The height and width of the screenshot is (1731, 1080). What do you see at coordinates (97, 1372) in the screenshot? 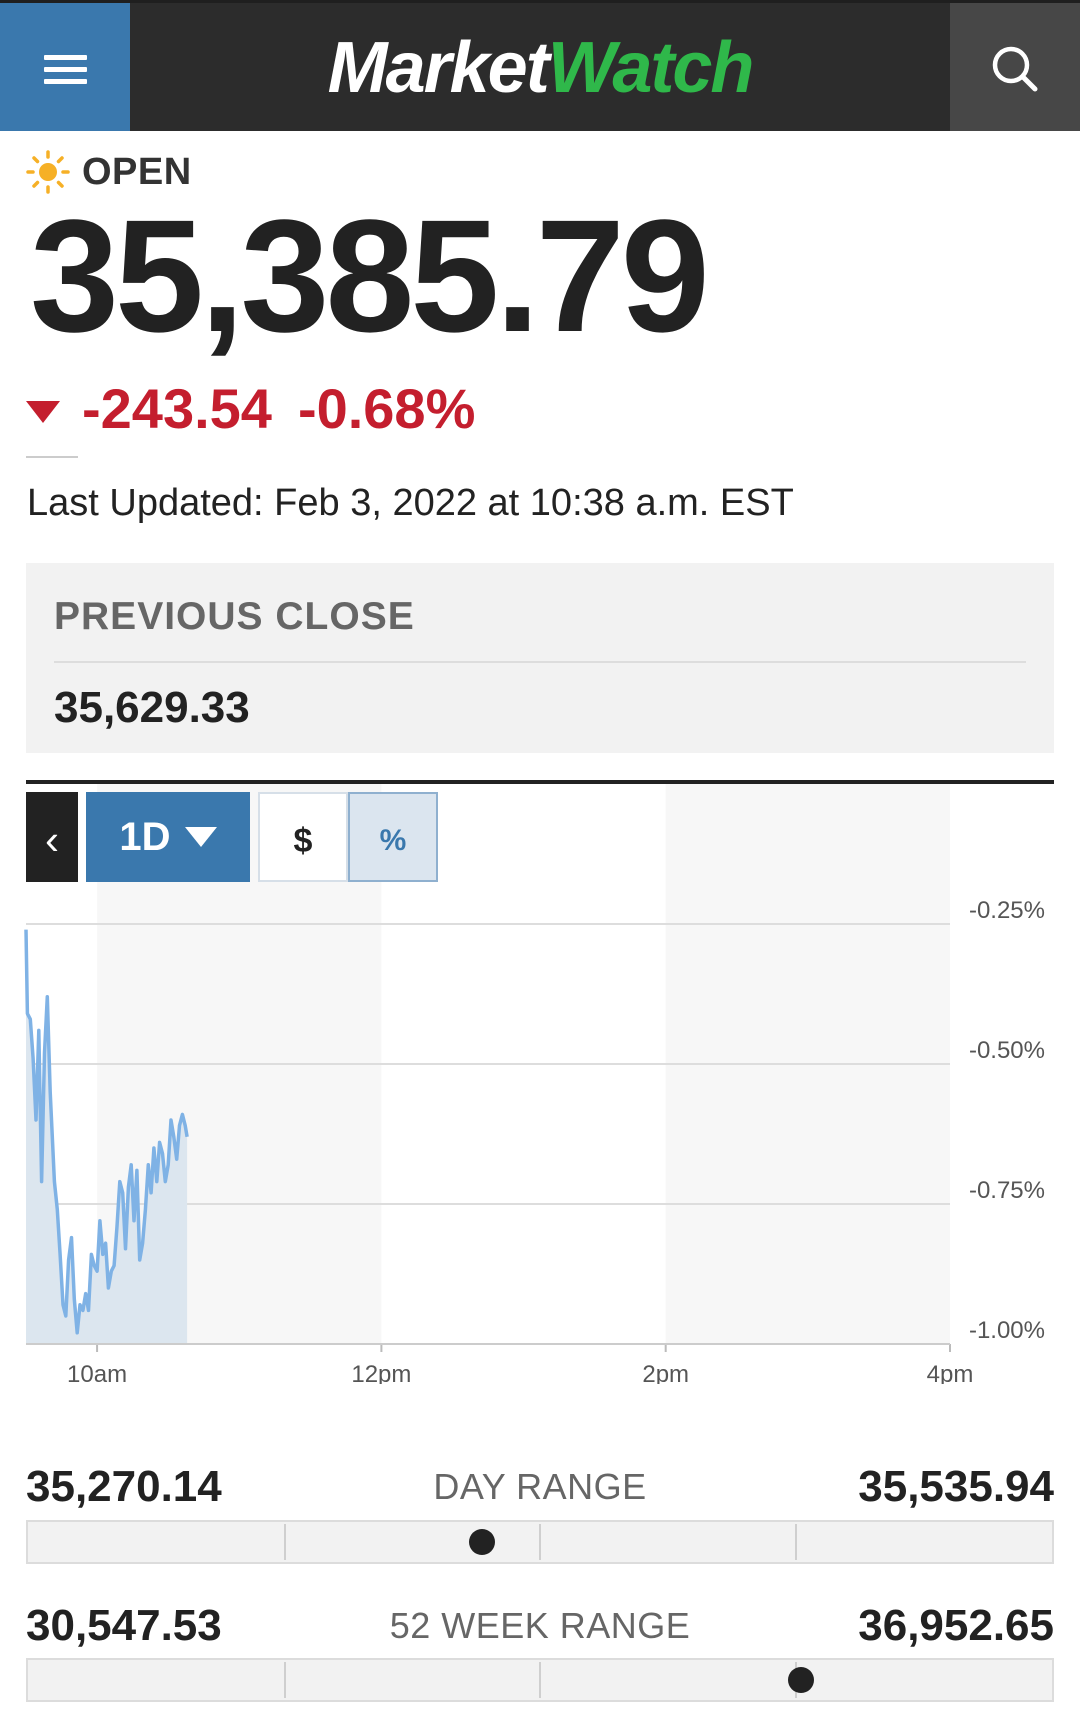
I see `x-tick-label: 10am` at bounding box center [97, 1372].